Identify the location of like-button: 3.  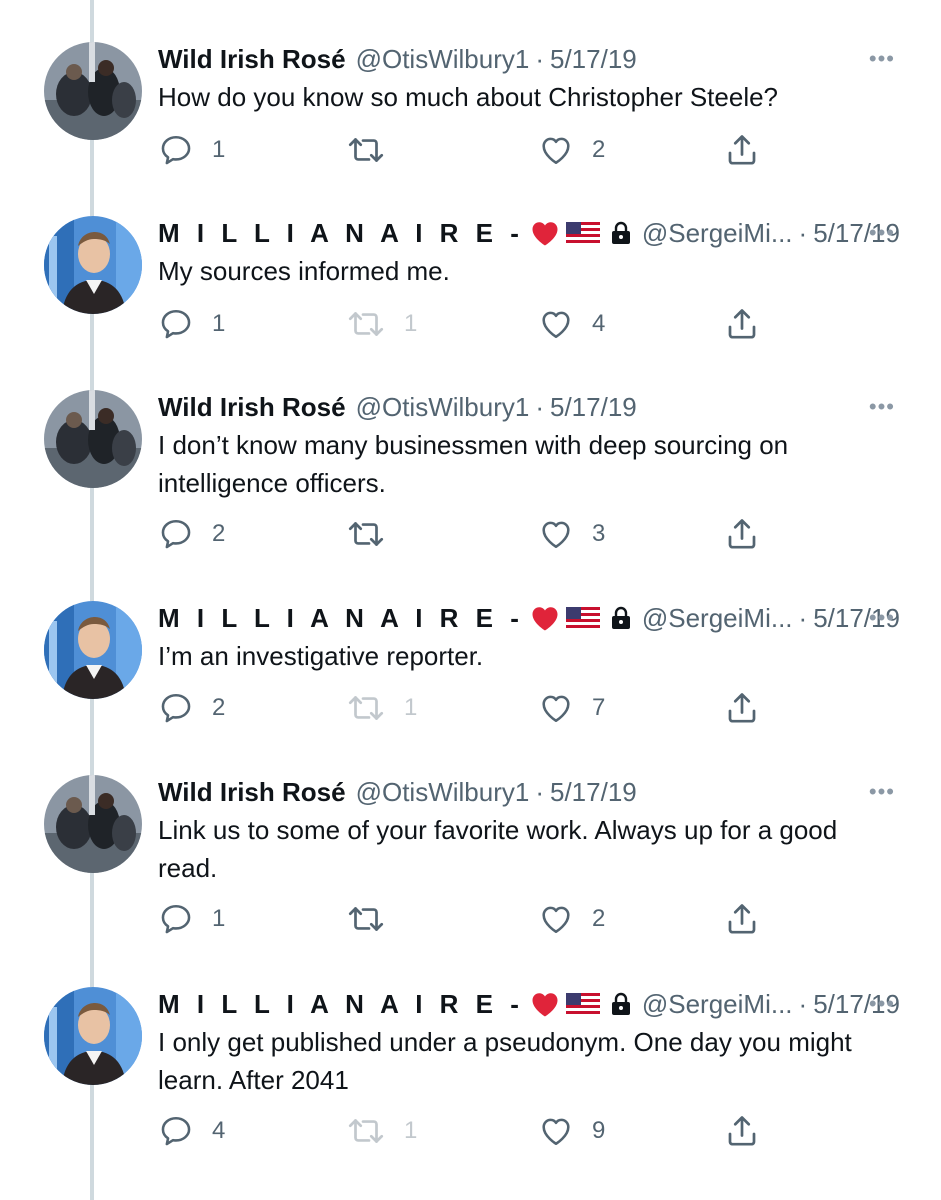
(571, 534).